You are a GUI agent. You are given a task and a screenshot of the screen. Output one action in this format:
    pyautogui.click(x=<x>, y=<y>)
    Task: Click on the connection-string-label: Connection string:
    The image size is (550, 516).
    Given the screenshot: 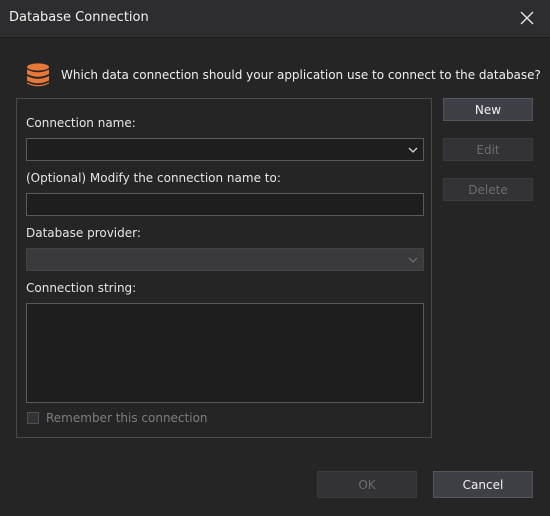 What is the action you would take?
    pyautogui.click(x=81, y=288)
    